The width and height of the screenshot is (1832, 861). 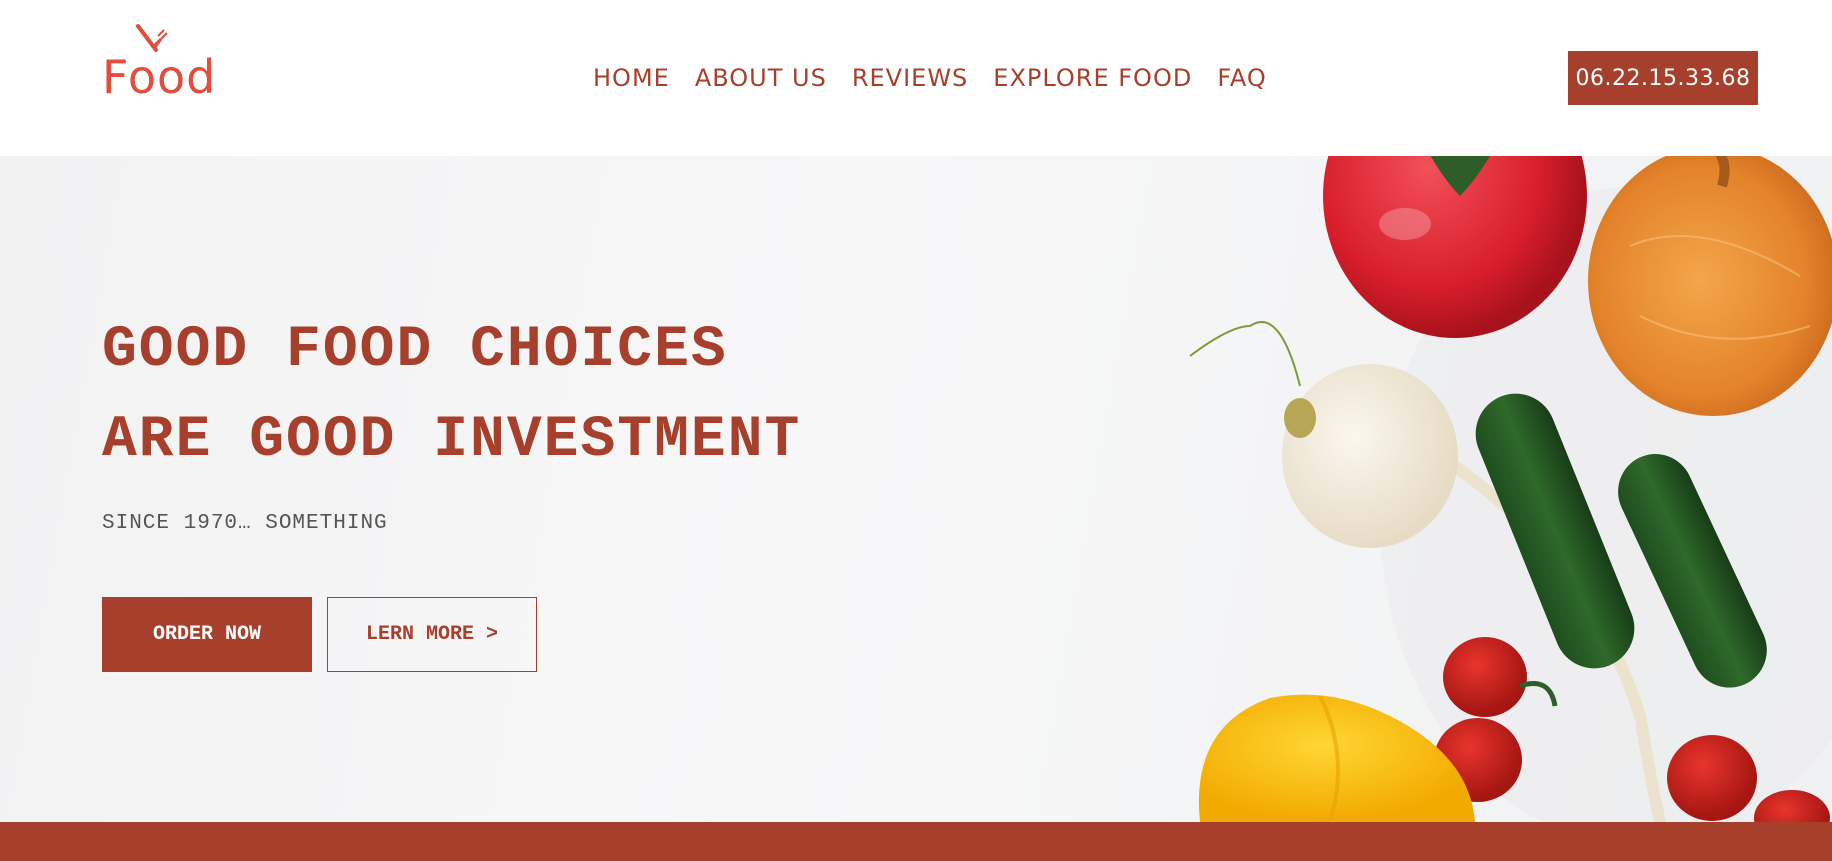 I want to click on logo: Food, so click(x=162, y=64).